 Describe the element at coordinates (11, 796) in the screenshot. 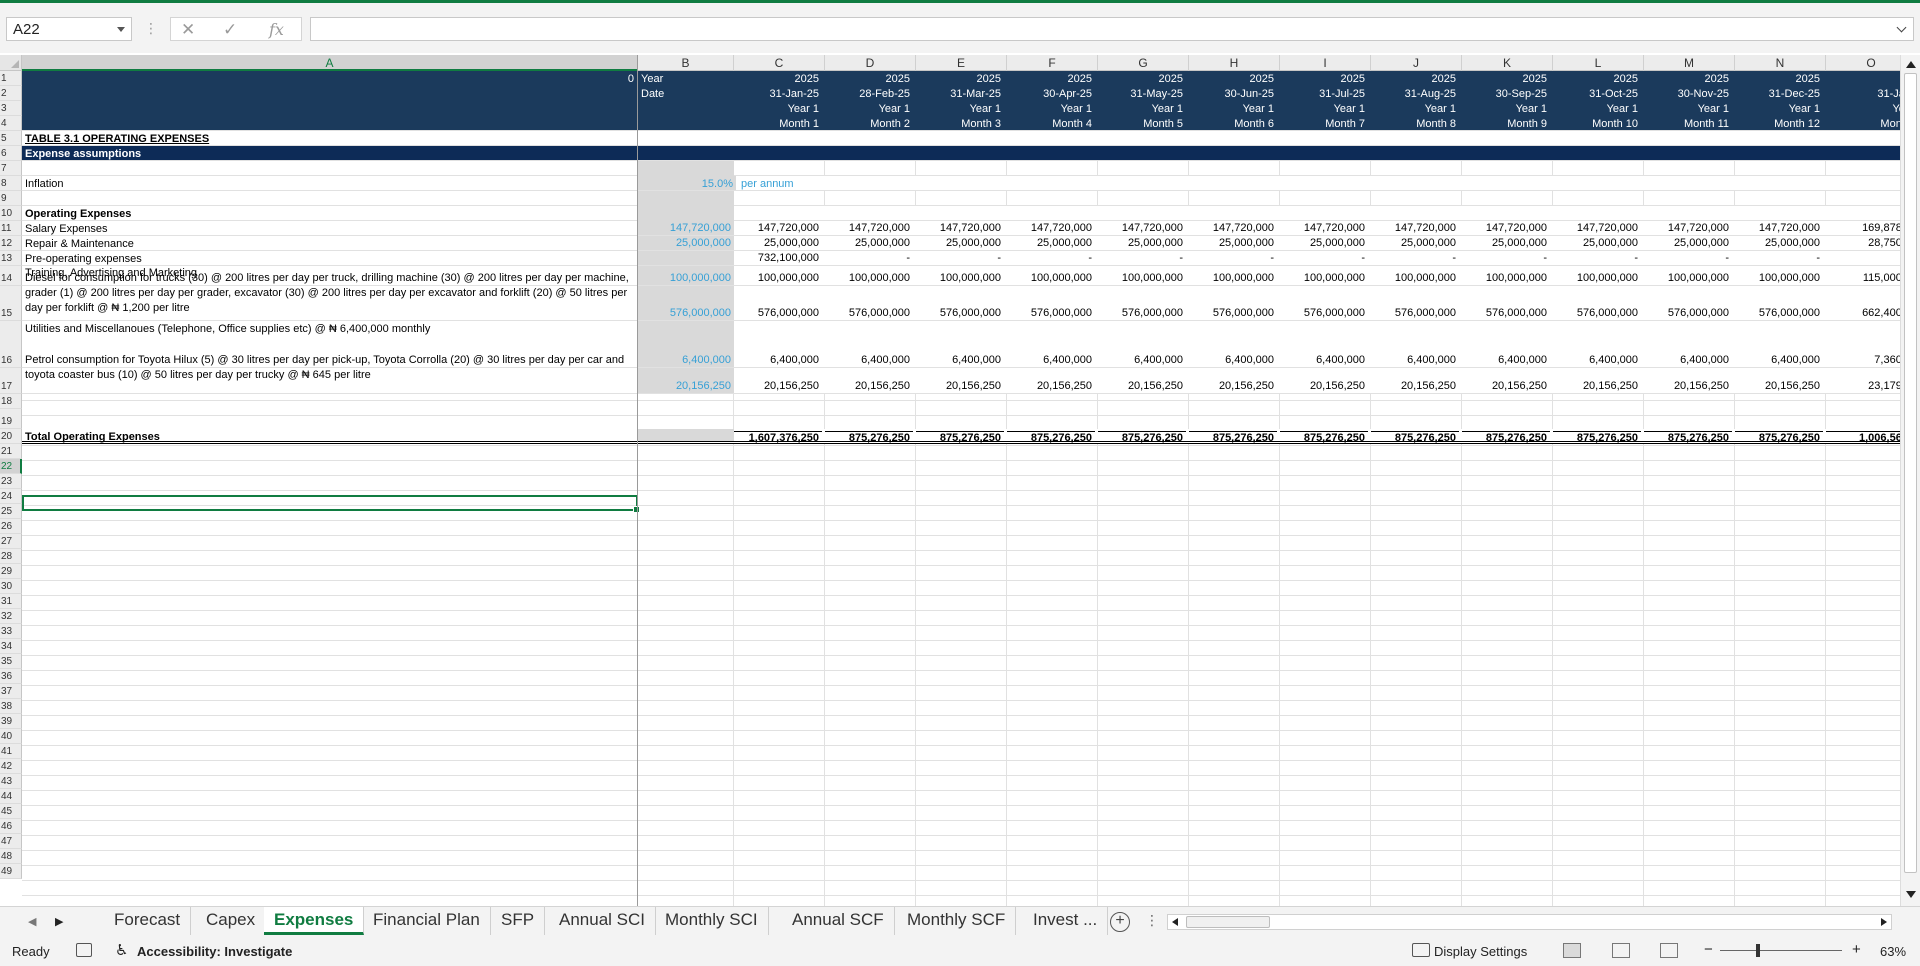

I see `row-header-44: 44` at that location.